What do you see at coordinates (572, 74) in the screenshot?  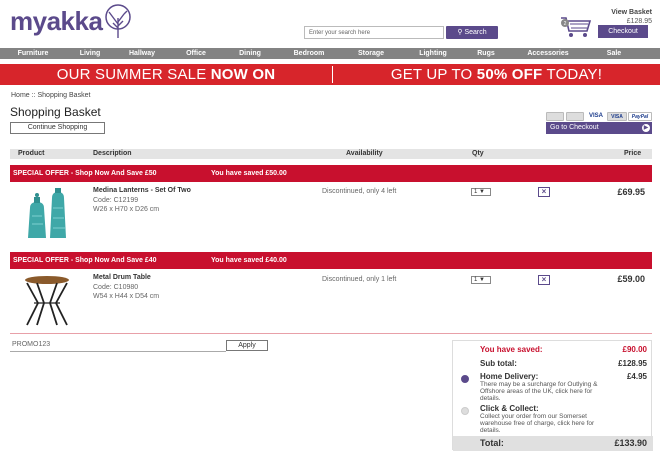 I see `banner-right-post: TODAY!` at bounding box center [572, 74].